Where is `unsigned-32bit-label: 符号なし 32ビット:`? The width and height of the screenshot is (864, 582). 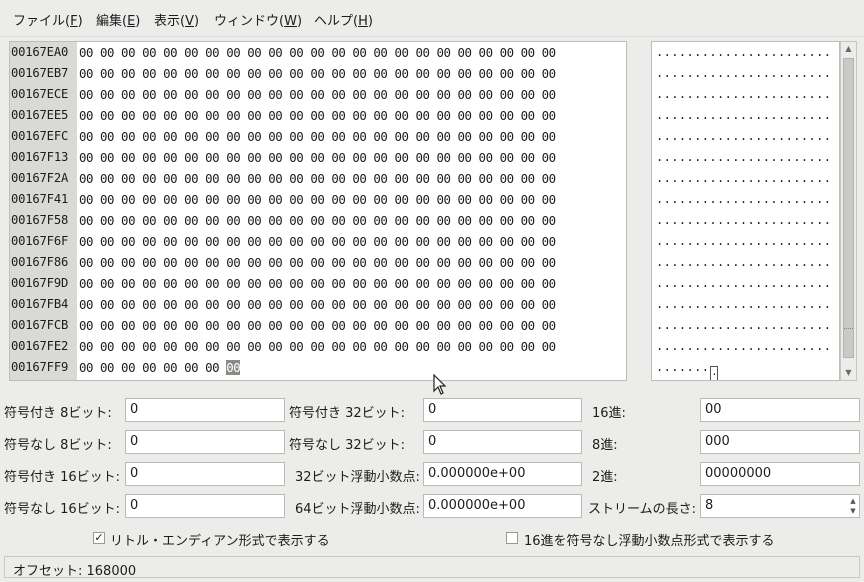
unsigned-32bit-label: 符号なし 32ビット: is located at coordinates (347, 445).